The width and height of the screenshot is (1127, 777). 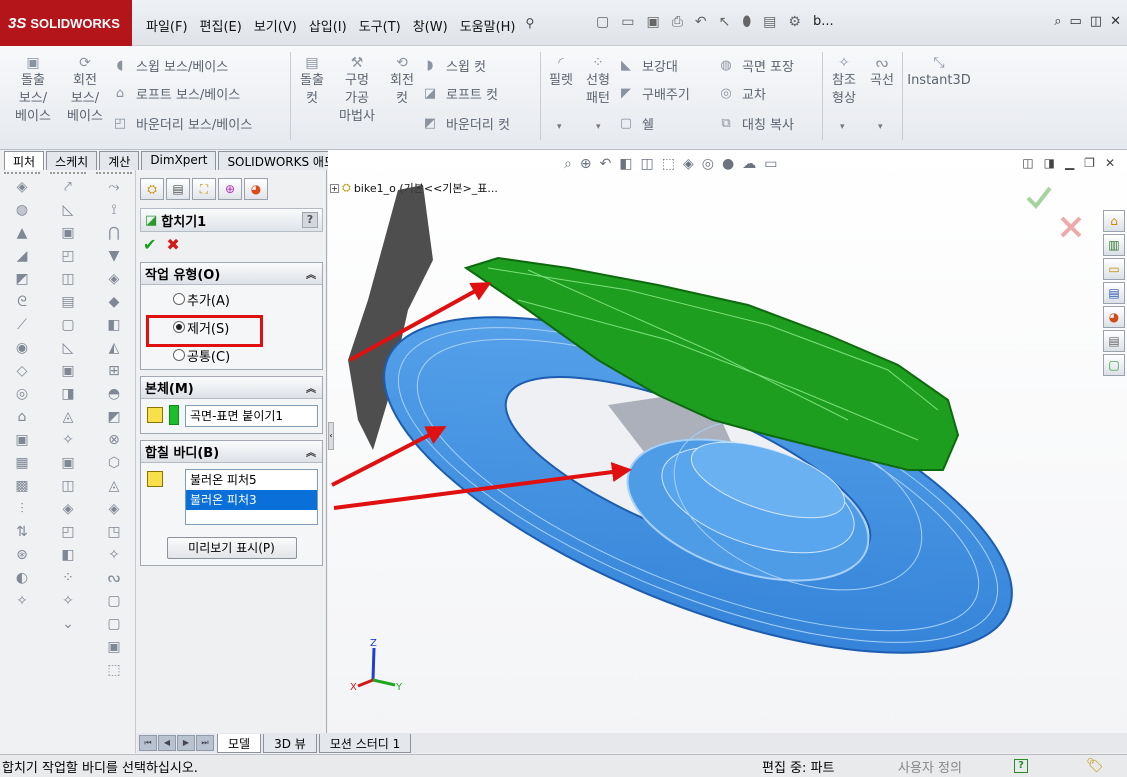 I want to click on select-icon: ↖, so click(x=725, y=22).